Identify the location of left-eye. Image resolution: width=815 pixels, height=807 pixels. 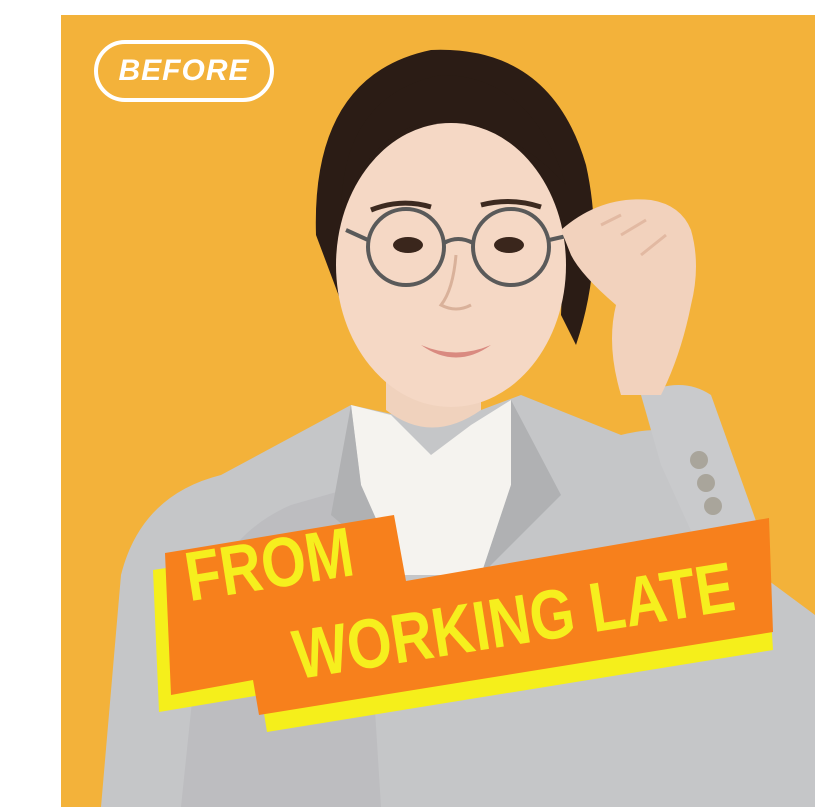
(408, 245).